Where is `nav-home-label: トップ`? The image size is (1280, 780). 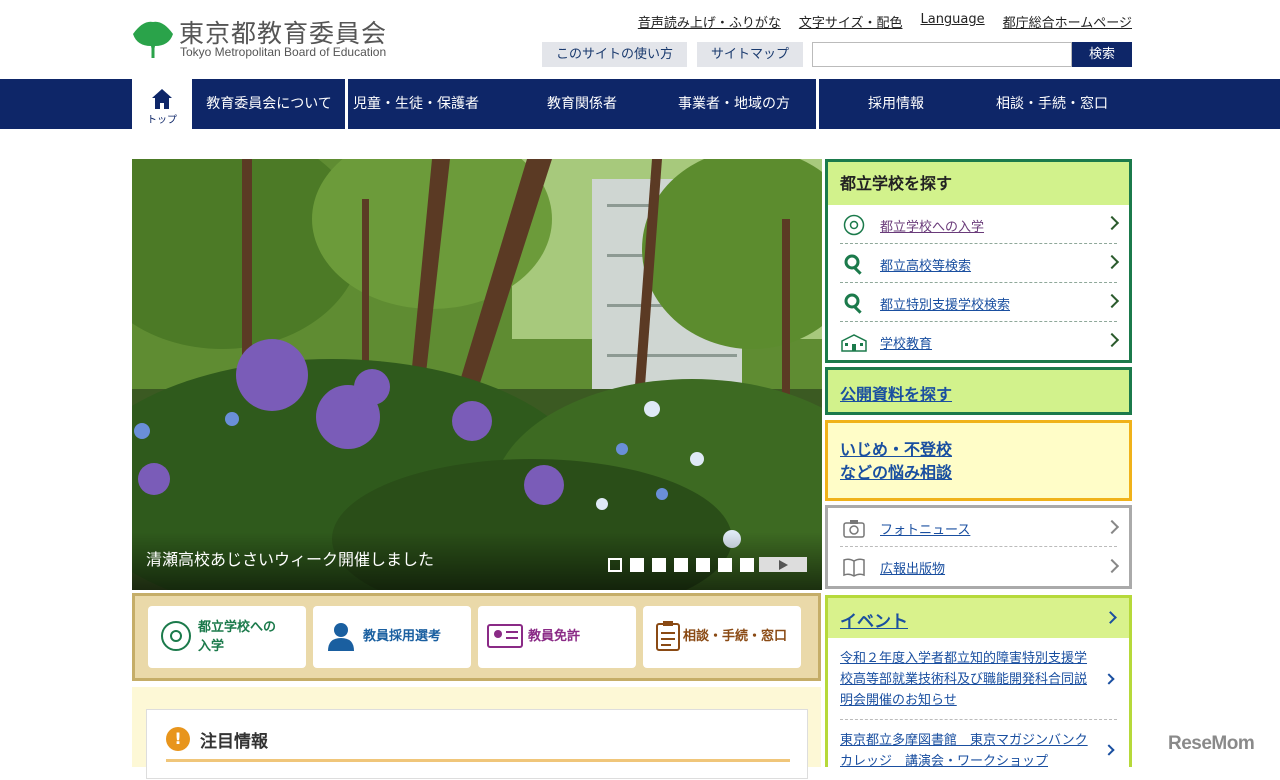 nav-home-label: トップ is located at coordinates (162, 120).